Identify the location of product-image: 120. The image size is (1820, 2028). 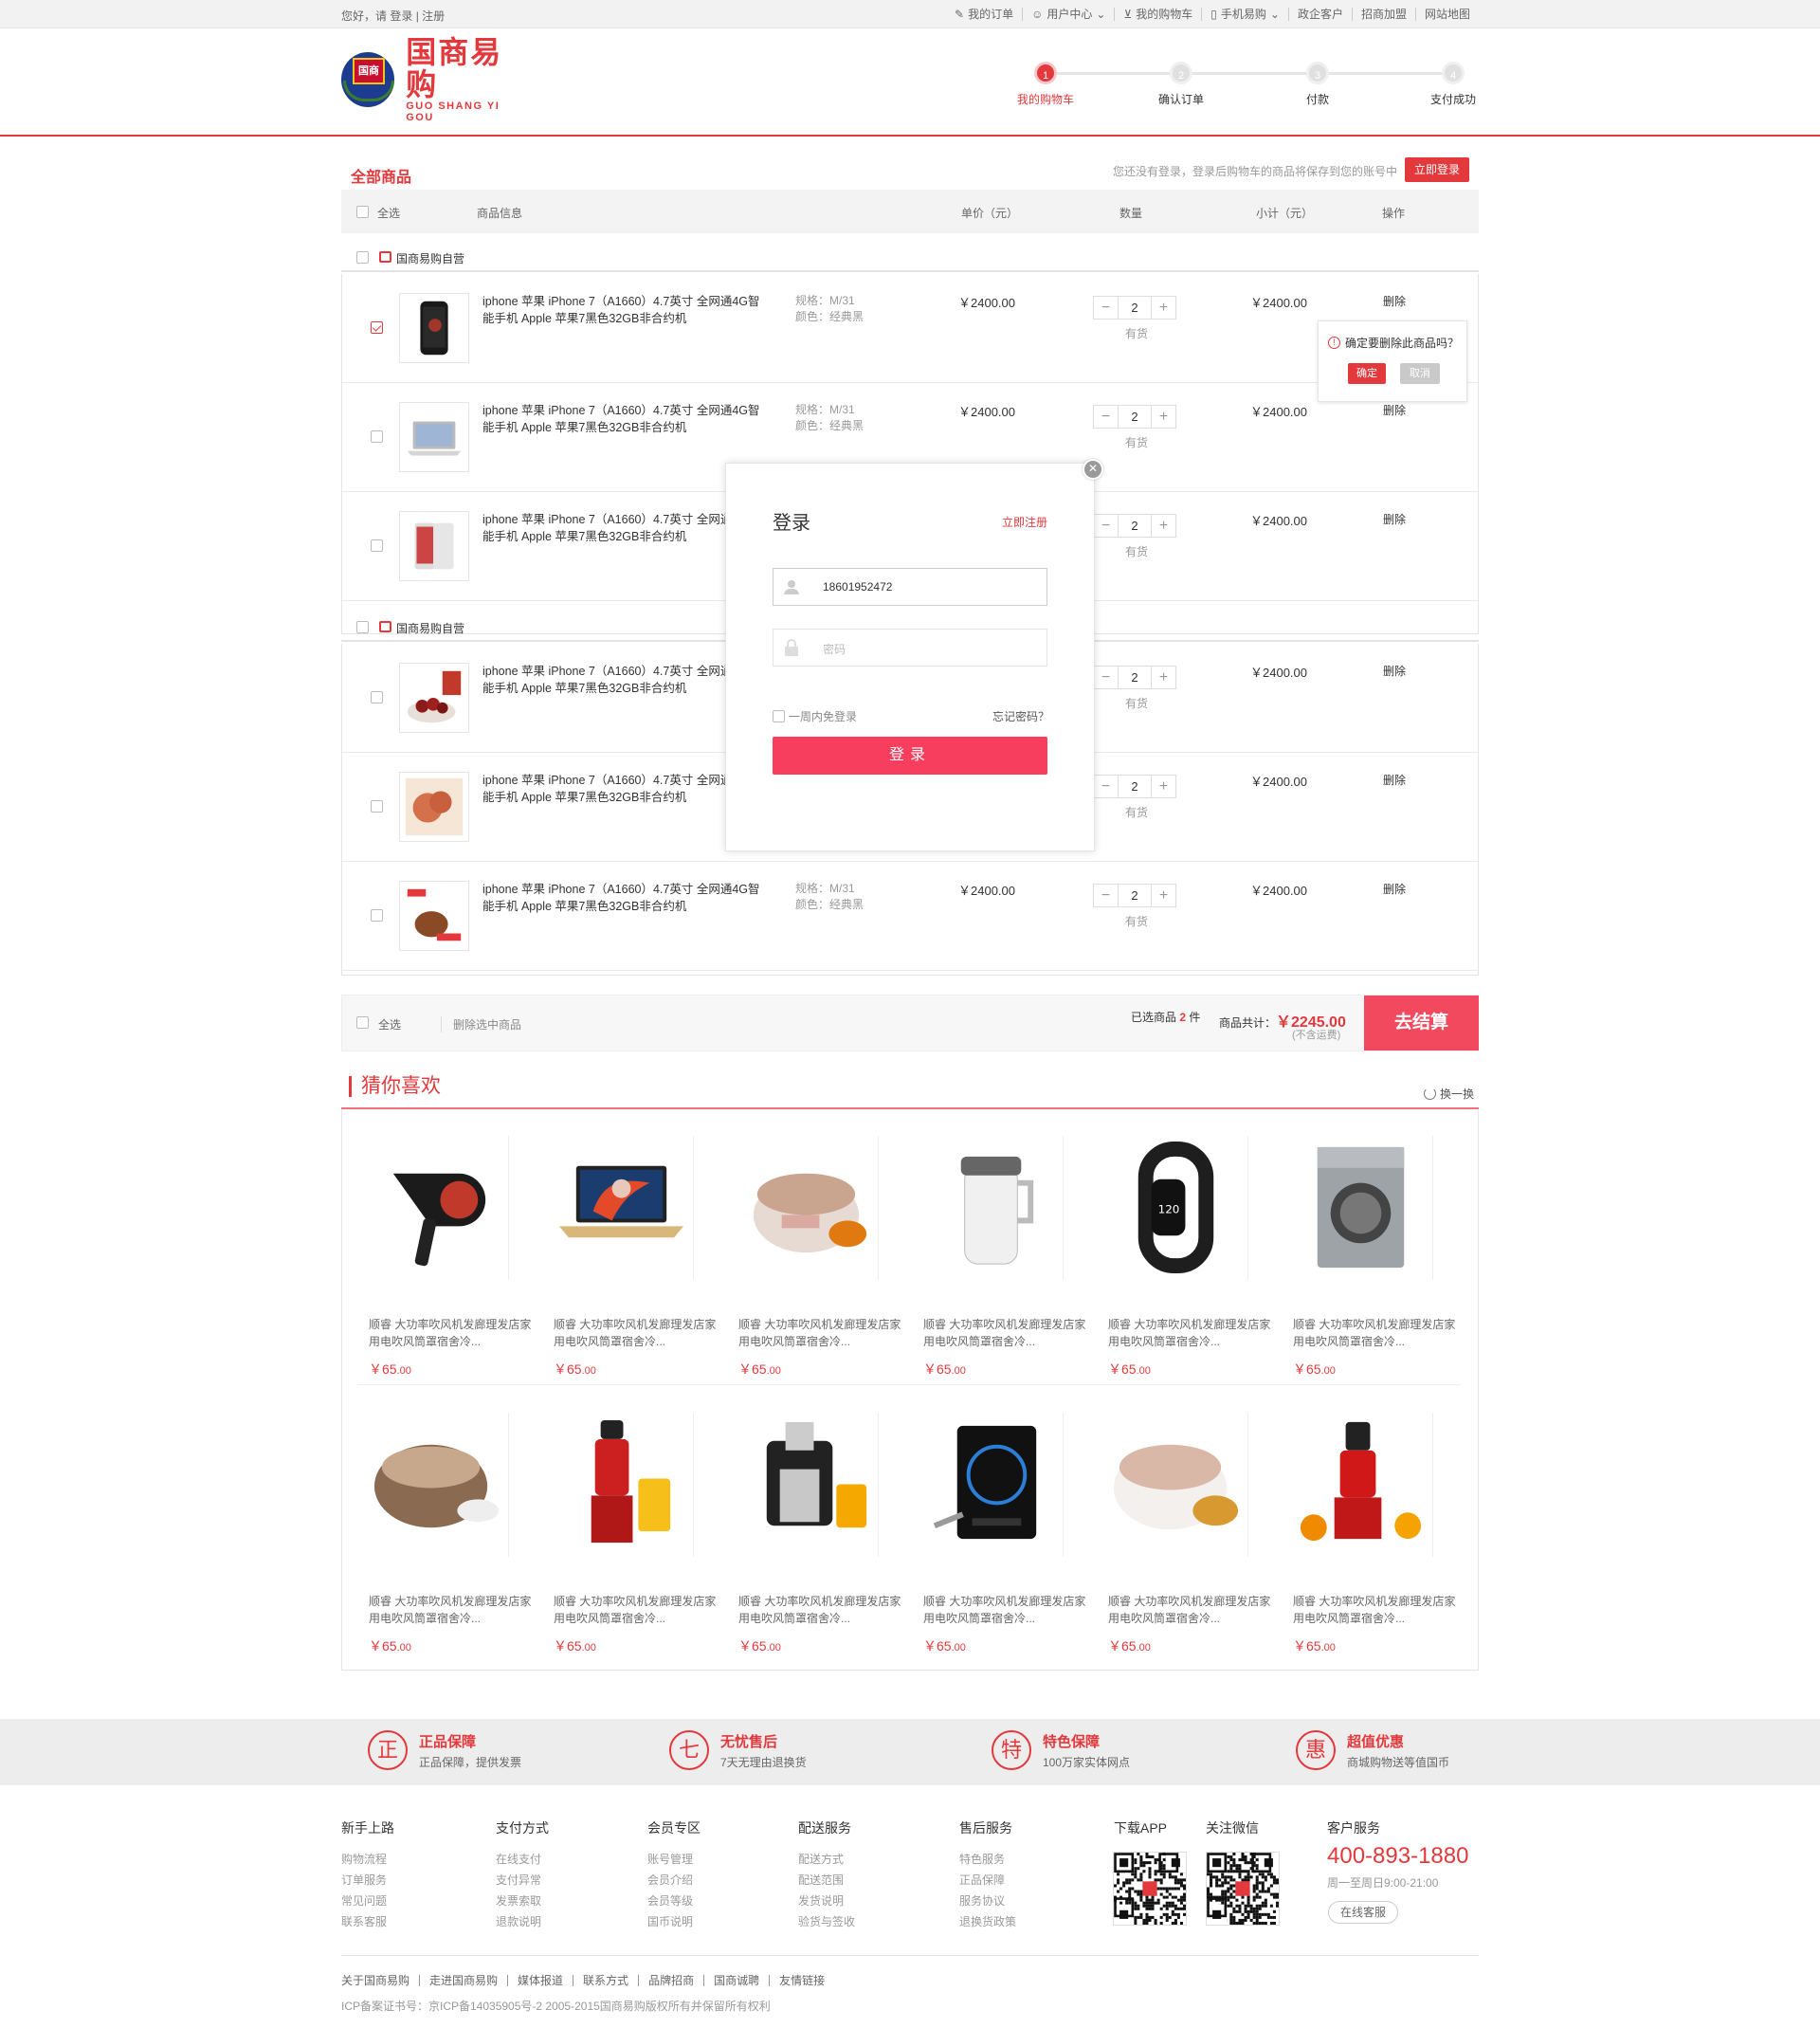
(1176, 1208).